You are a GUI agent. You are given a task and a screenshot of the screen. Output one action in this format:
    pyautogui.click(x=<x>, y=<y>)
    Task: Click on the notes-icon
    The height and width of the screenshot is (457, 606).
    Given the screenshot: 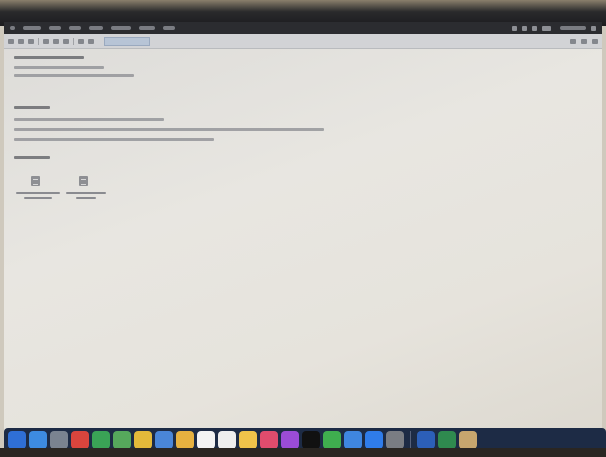 What is the action you would take?
    pyautogui.click(x=185, y=440)
    